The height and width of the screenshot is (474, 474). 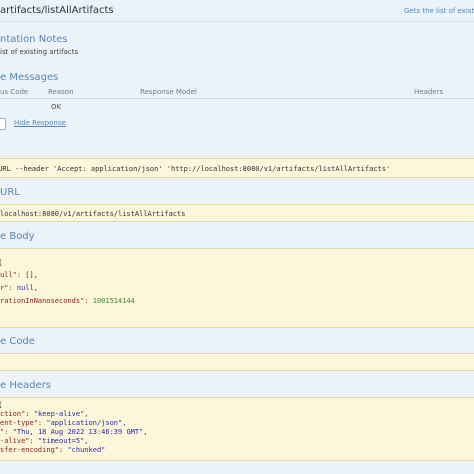 I want to click on json-line: rationInNanoseconds": 1001514144, so click(x=67, y=301).